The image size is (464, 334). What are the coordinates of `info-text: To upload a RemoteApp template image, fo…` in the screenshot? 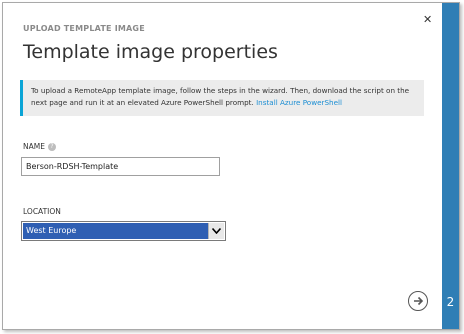 It's located at (226, 97).